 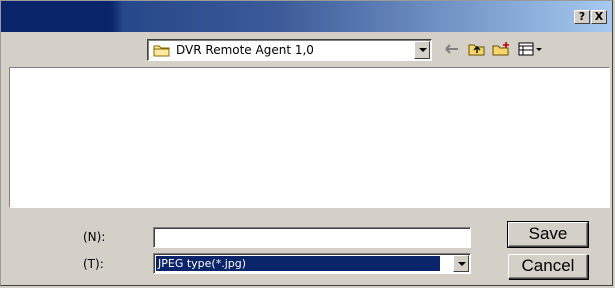 What do you see at coordinates (93, 264) in the screenshot?
I see `filetype-label: (T):` at bounding box center [93, 264].